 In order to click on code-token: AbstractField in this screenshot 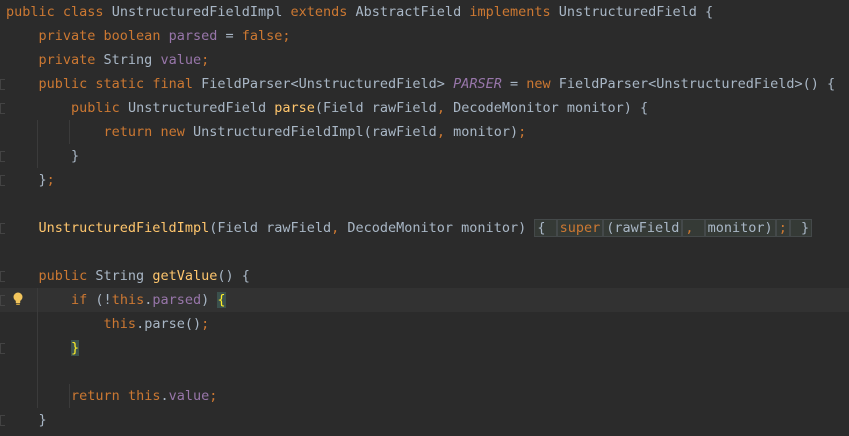, I will do `click(412, 12)`.